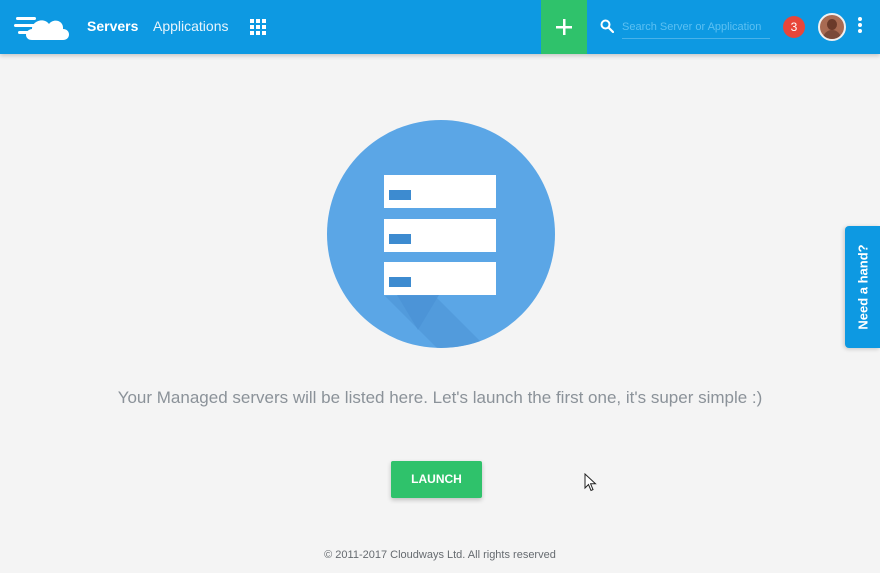 The height and width of the screenshot is (573, 880). Describe the element at coordinates (696, 27) in the screenshot. I see `search-input` at that location.